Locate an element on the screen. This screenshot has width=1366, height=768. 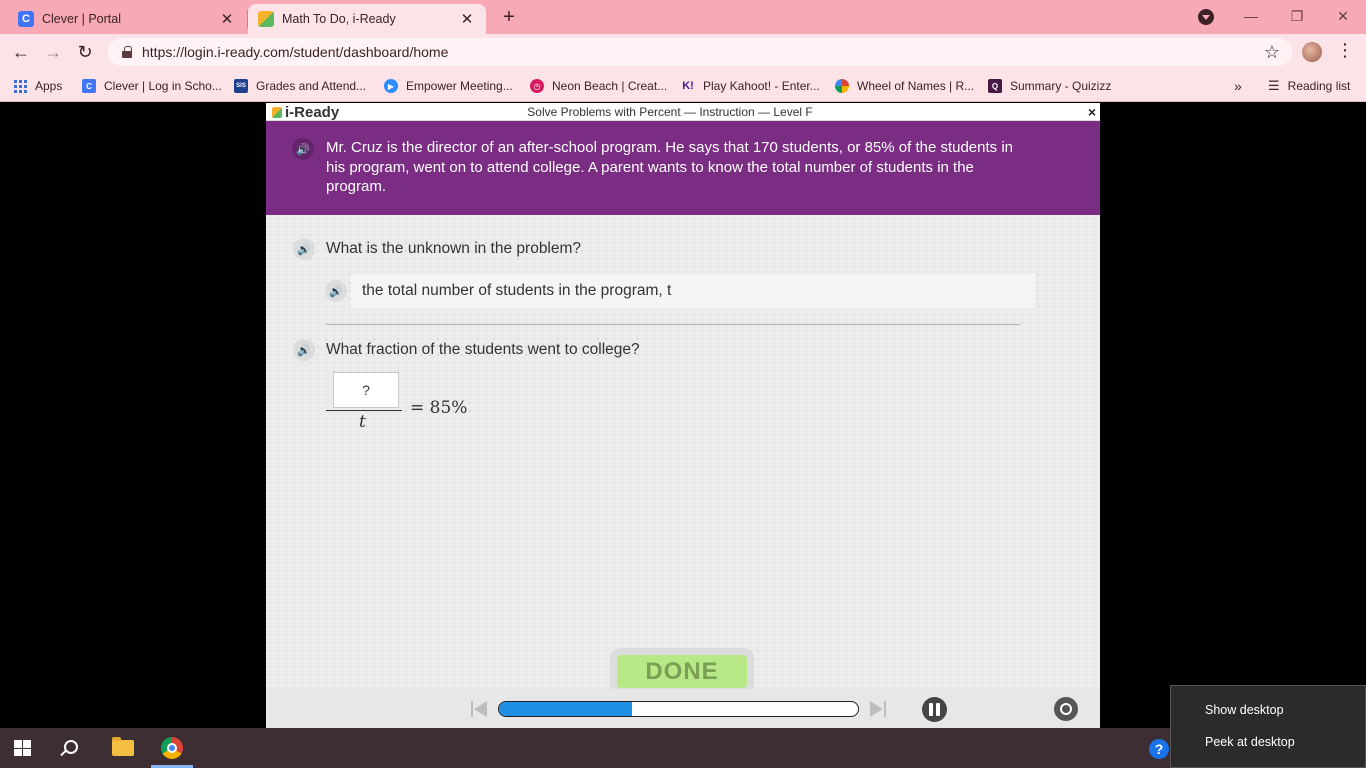
player-controls is located at coordinates (683, 708).